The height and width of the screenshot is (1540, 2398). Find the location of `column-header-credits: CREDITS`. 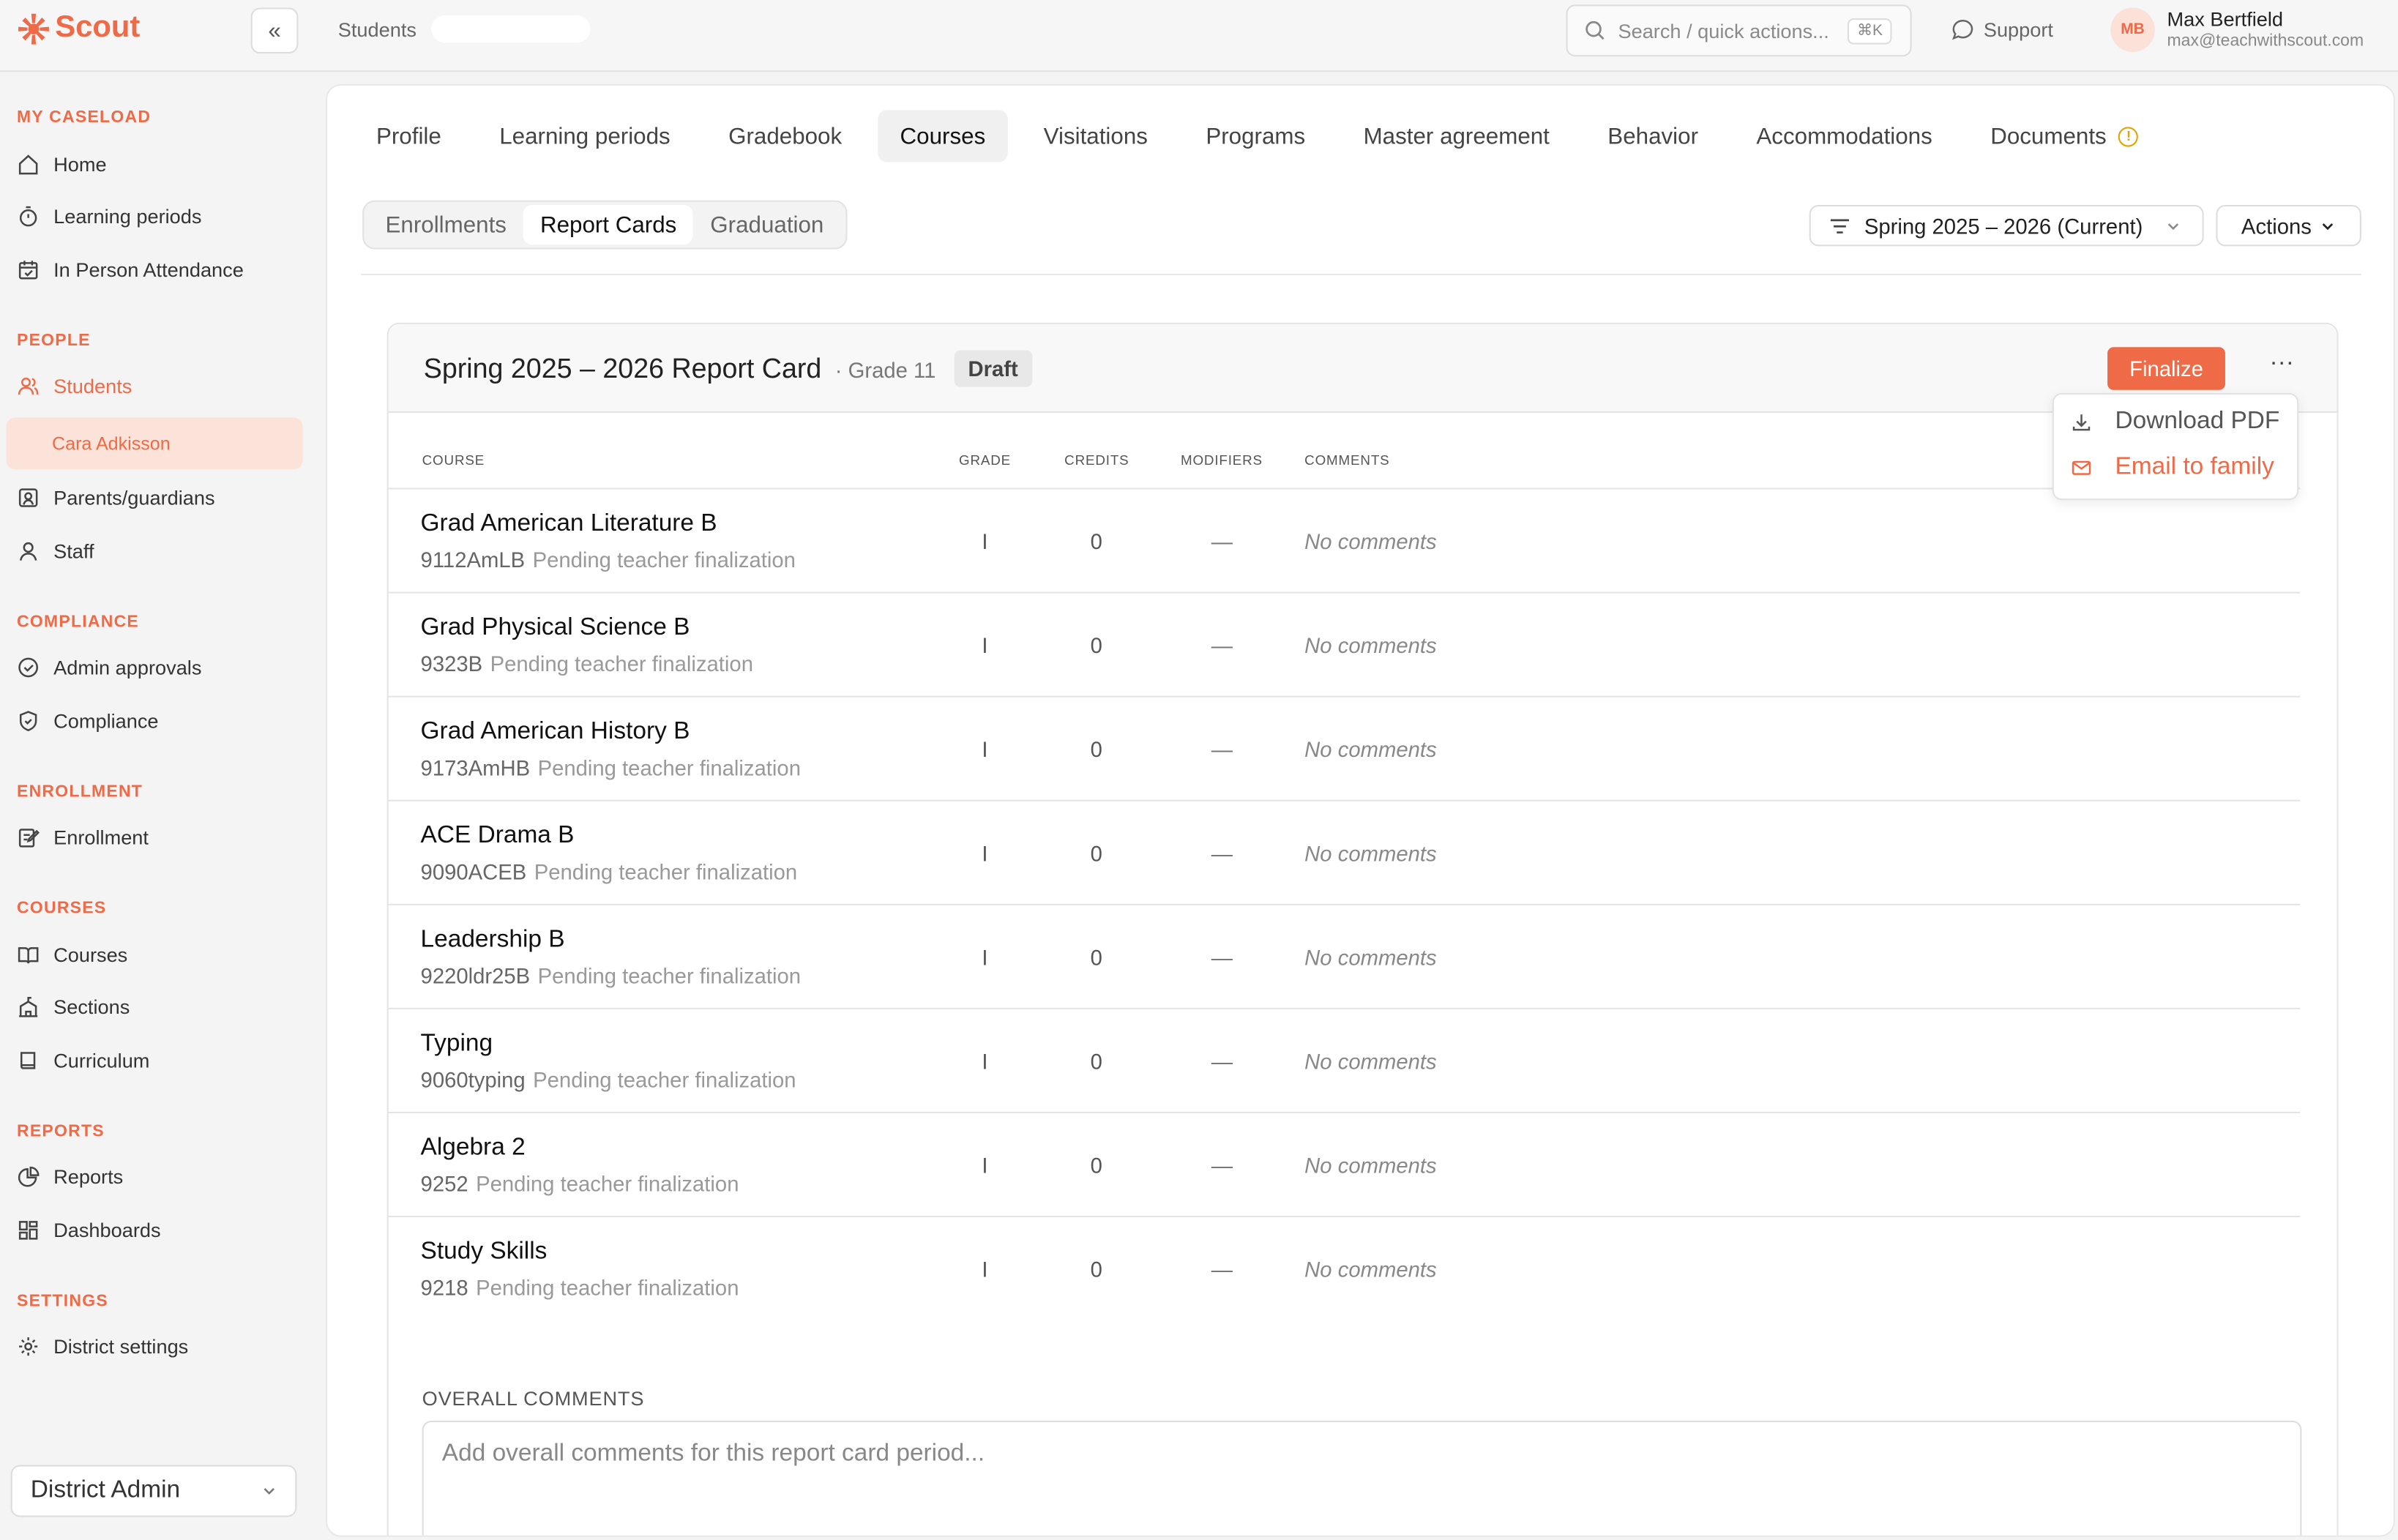

column-header-credits: CREDITS is located at coordinates (1096, 460).